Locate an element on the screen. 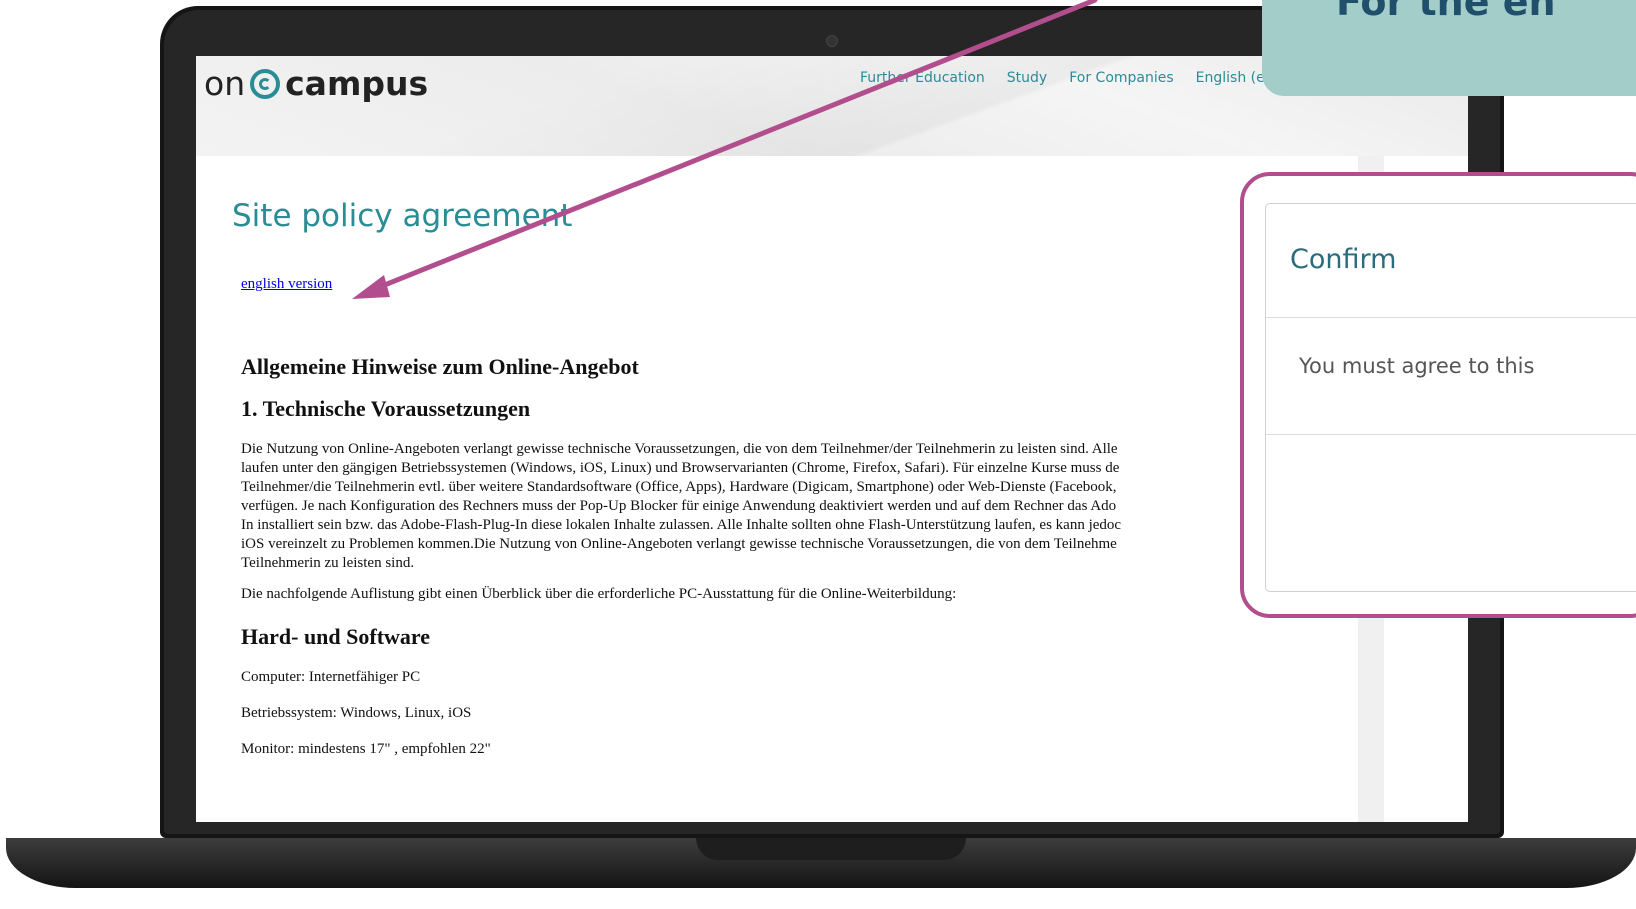 The height and width of the screenshot is (909, 1636). nav-further-education: Further Education is located at coordinates (922, 78).